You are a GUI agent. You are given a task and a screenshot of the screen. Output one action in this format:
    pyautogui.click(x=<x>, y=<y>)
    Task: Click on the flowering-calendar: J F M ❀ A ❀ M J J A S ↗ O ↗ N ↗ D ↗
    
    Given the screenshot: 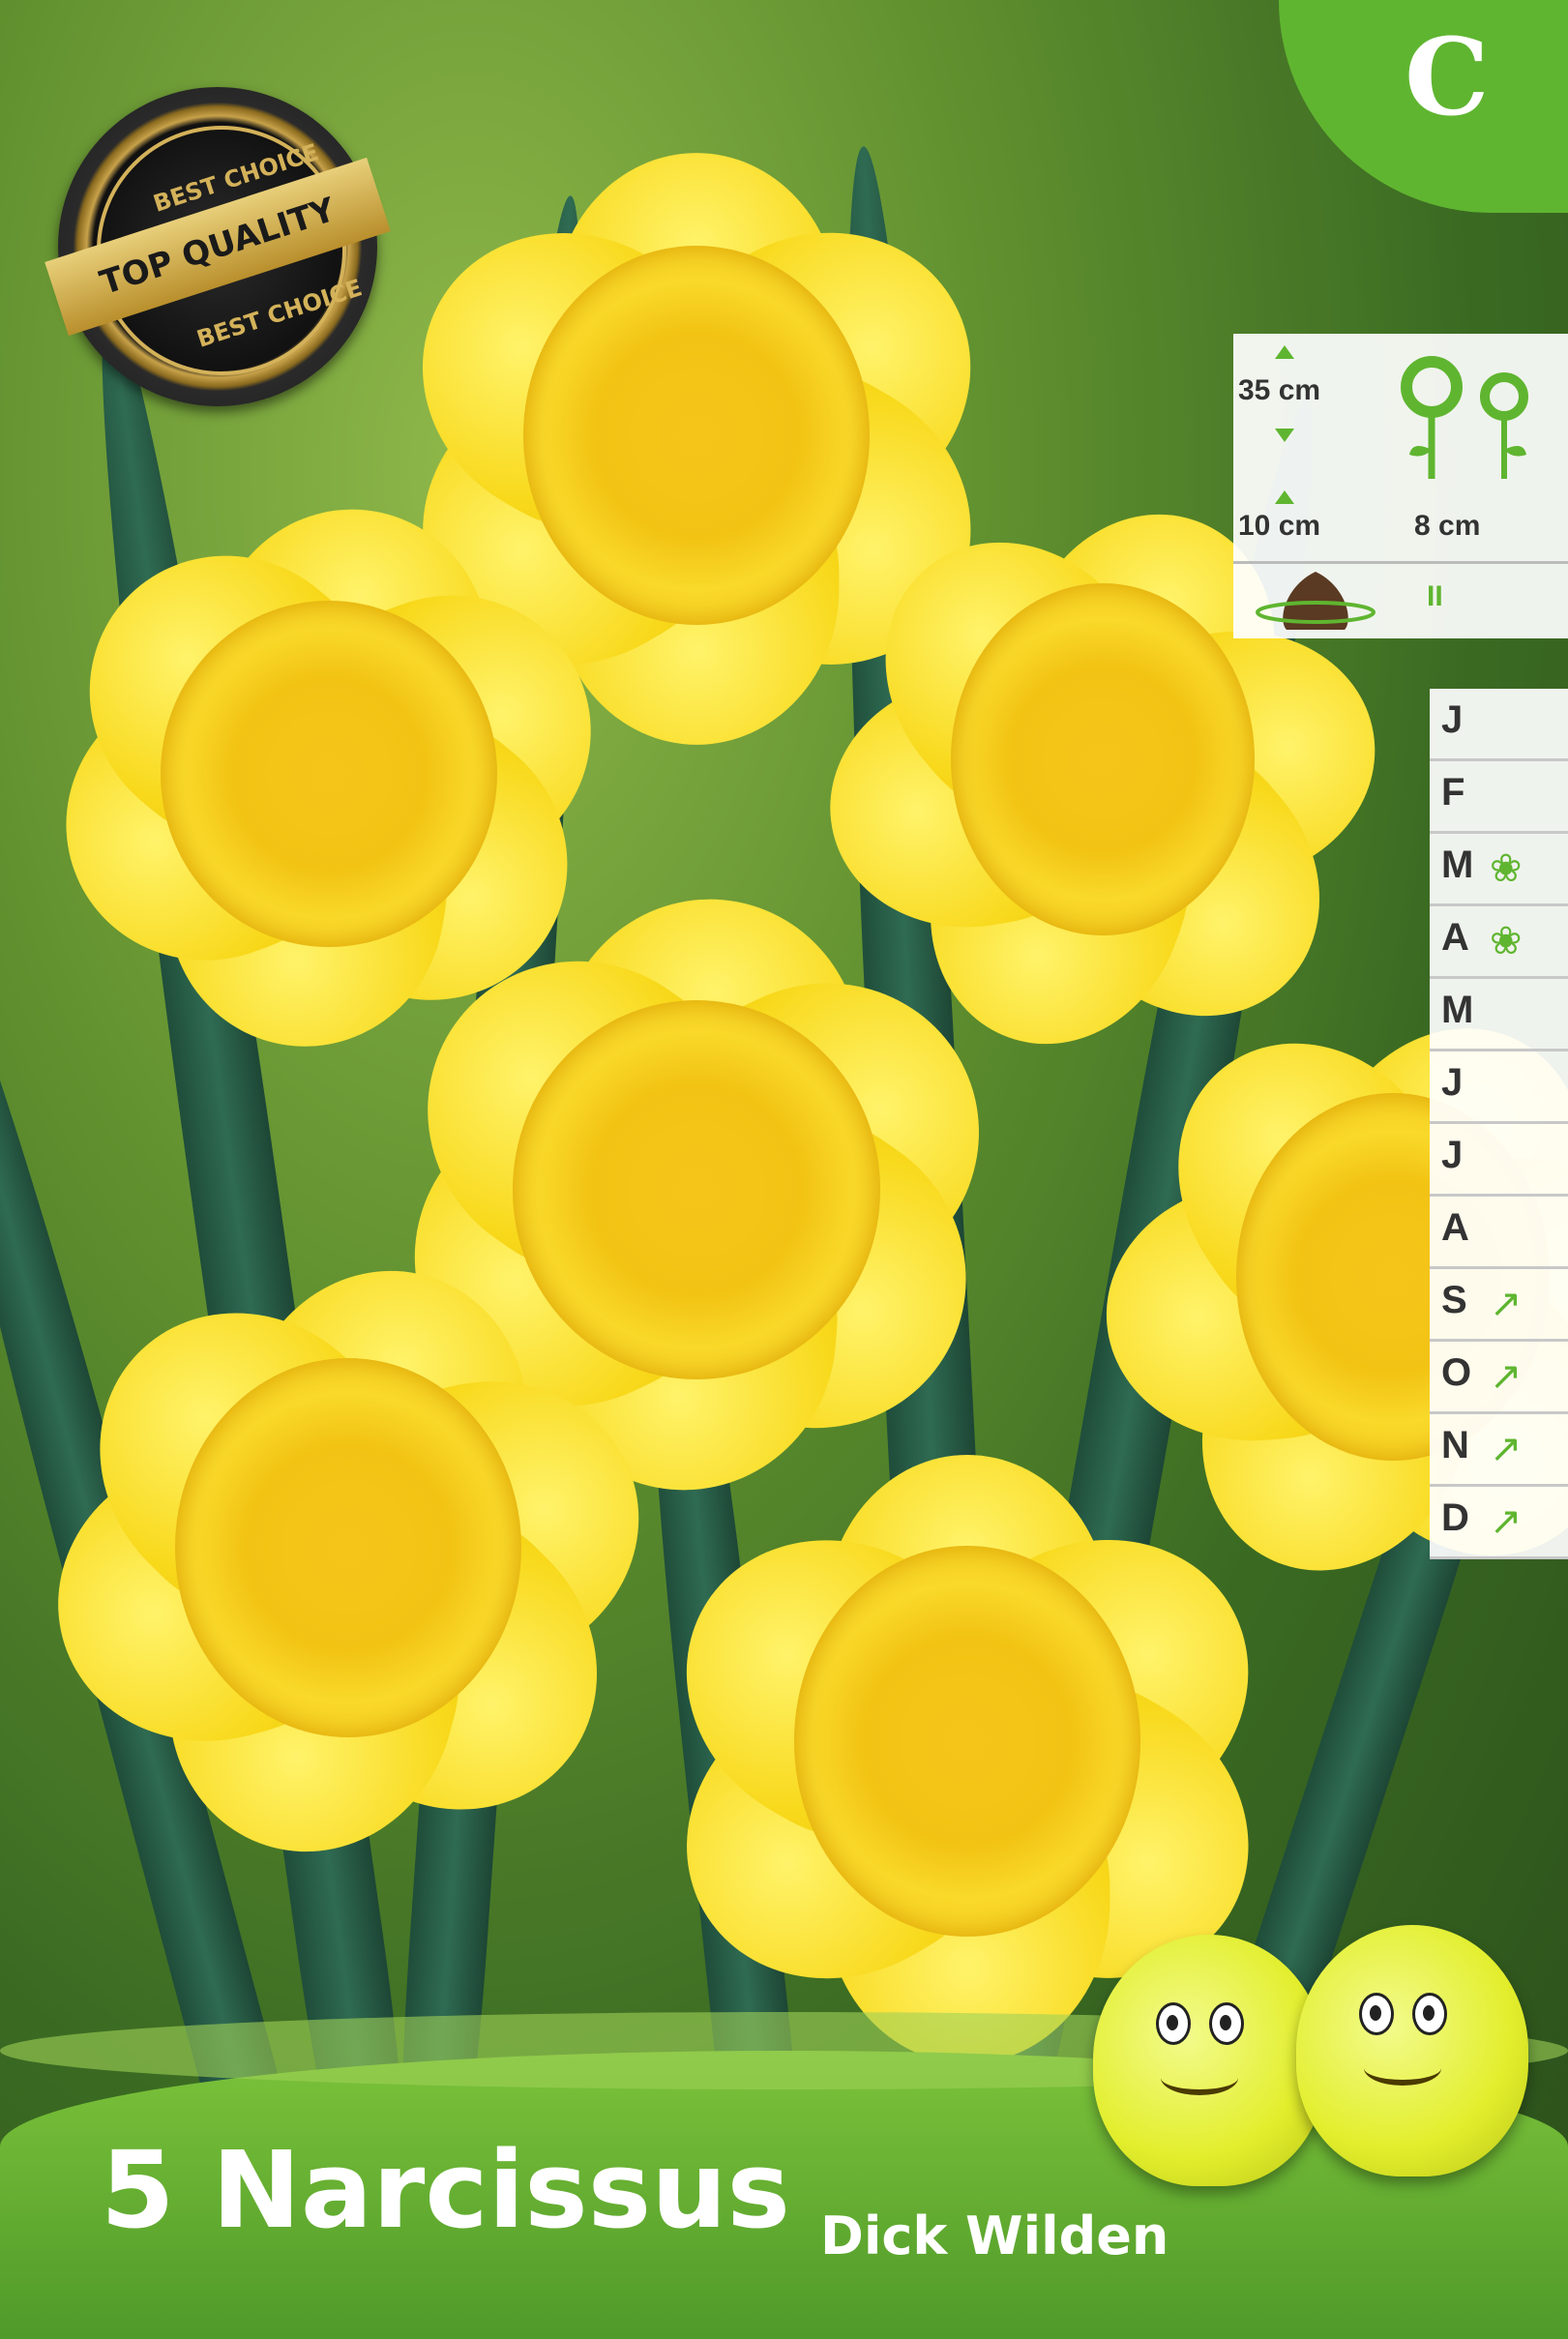 What is the action you would take?
    pyautogui.click(x=1499, y=1124)
    